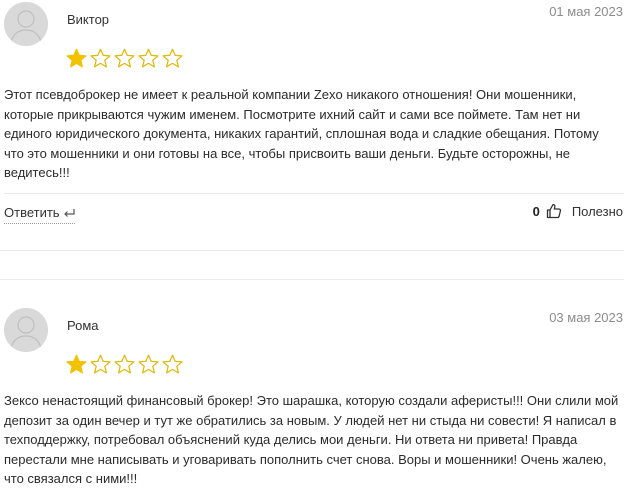 The image size is (624, 489). Describe the element at coordinates (536, 211) in the screenshot. I see `useful-count: 0` at that location.